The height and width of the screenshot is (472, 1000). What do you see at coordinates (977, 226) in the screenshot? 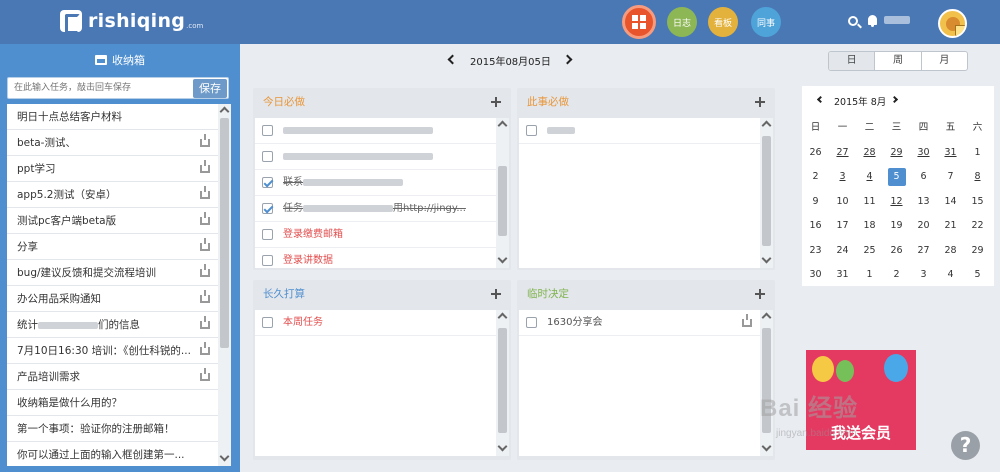
I see `calendar-day: 22` at bounding box center [977, 226].